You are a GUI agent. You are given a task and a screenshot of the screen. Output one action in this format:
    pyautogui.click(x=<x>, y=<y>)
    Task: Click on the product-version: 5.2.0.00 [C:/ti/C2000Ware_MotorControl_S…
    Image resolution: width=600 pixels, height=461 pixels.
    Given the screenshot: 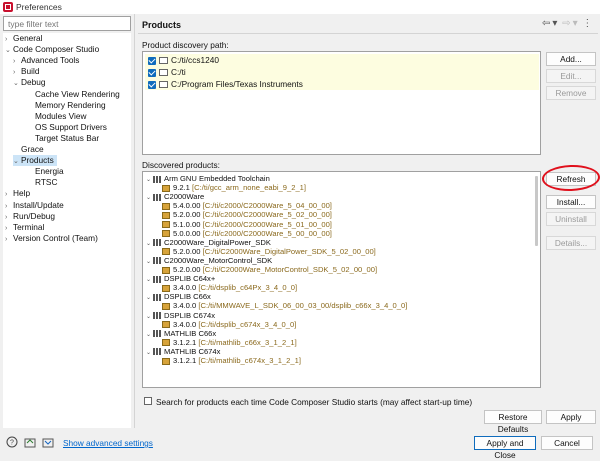 What is the action you would take?
    pyautogui.click(x=269, y=269)
    